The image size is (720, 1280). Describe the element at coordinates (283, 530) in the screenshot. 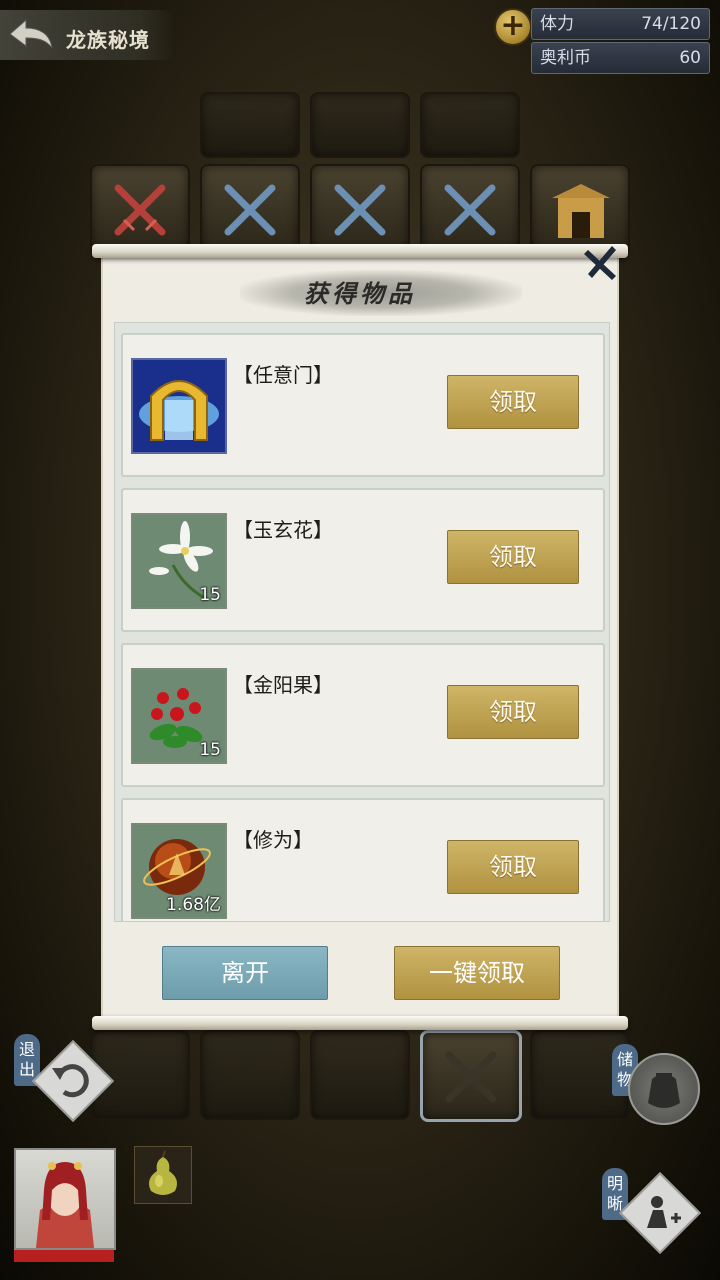

I see `item-name: 【玉玄花】` at that location.